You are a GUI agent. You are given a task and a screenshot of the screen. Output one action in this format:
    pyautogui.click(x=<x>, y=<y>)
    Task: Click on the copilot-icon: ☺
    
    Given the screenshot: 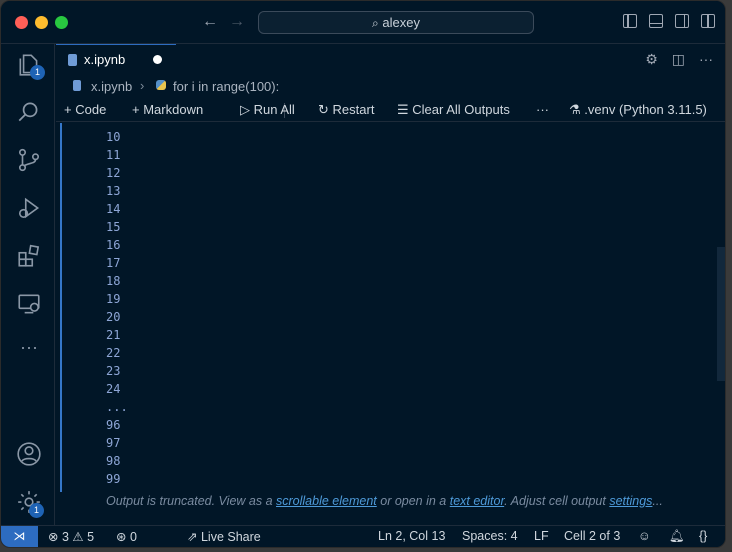 What is the action you would take?
    pyautogui.click(x=644, y=536)
    